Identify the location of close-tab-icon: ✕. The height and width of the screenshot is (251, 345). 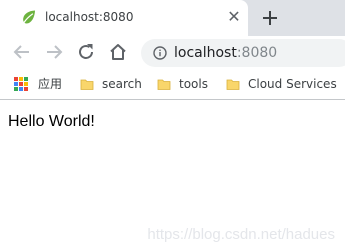
(234, 17).